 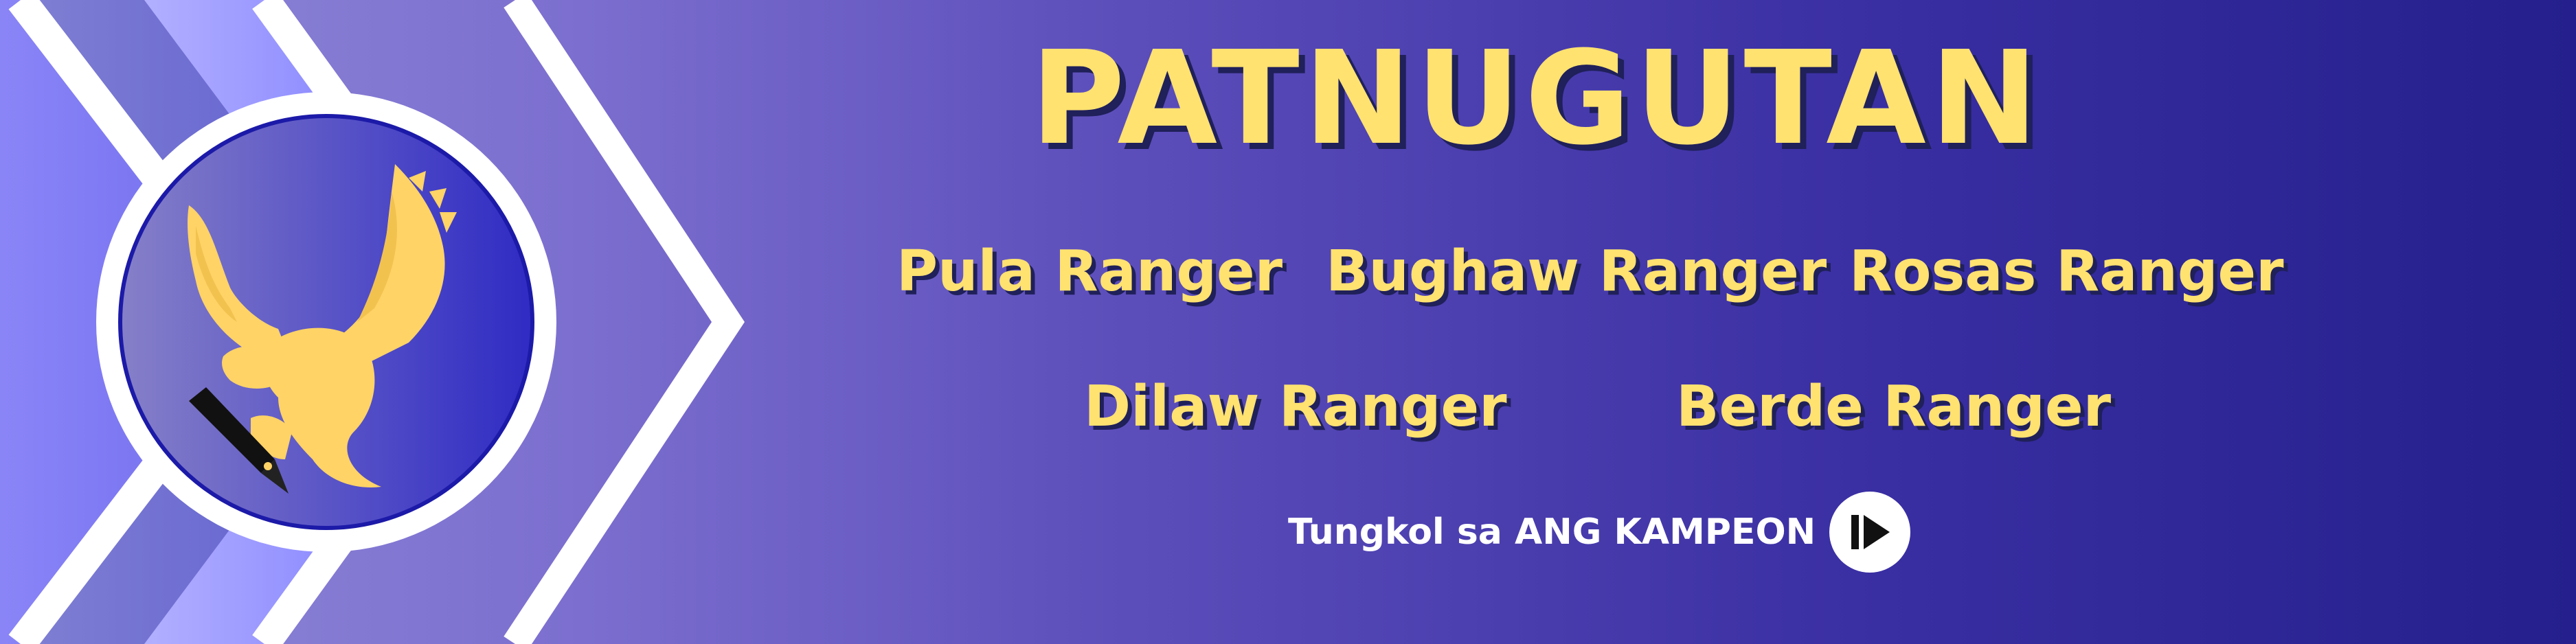 I want to click on eagle-with-pen-icon, so click(x=322, y=329).